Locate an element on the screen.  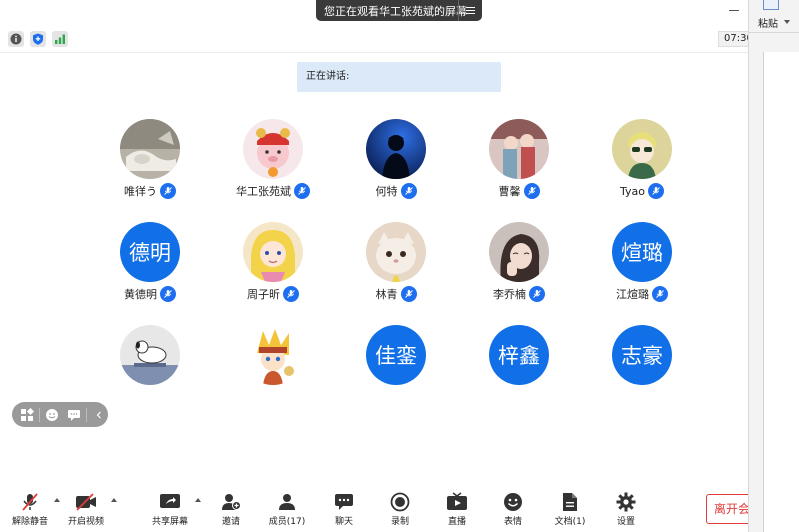
chat-icon is located at coordinates (344, 502).